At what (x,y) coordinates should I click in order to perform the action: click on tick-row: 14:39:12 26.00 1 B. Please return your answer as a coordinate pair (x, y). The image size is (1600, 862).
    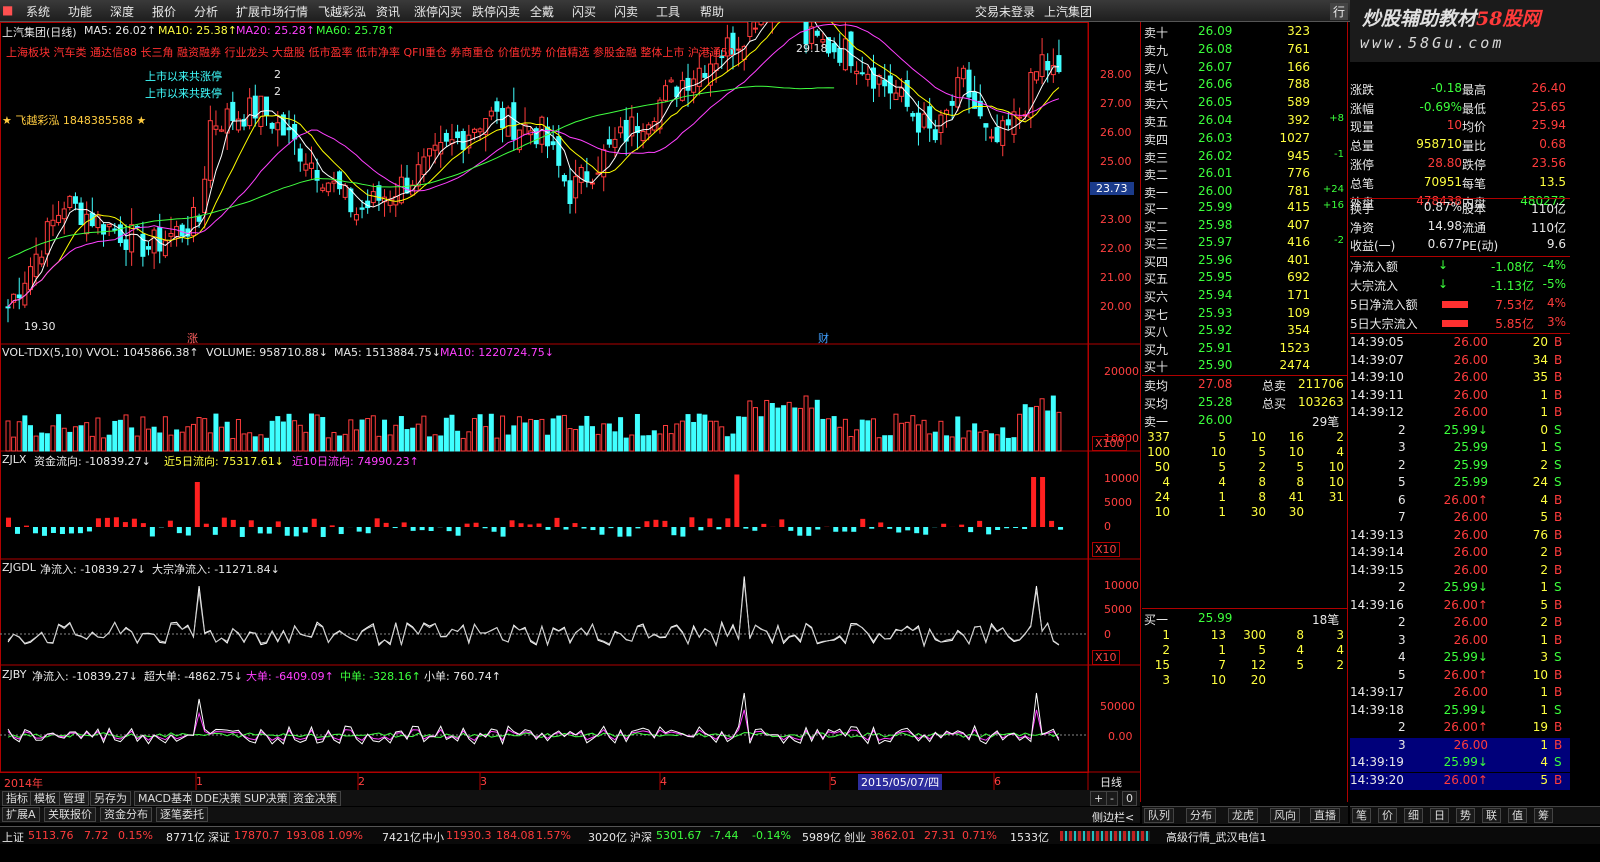
    Looking at the image, I should click on (1460, 413).